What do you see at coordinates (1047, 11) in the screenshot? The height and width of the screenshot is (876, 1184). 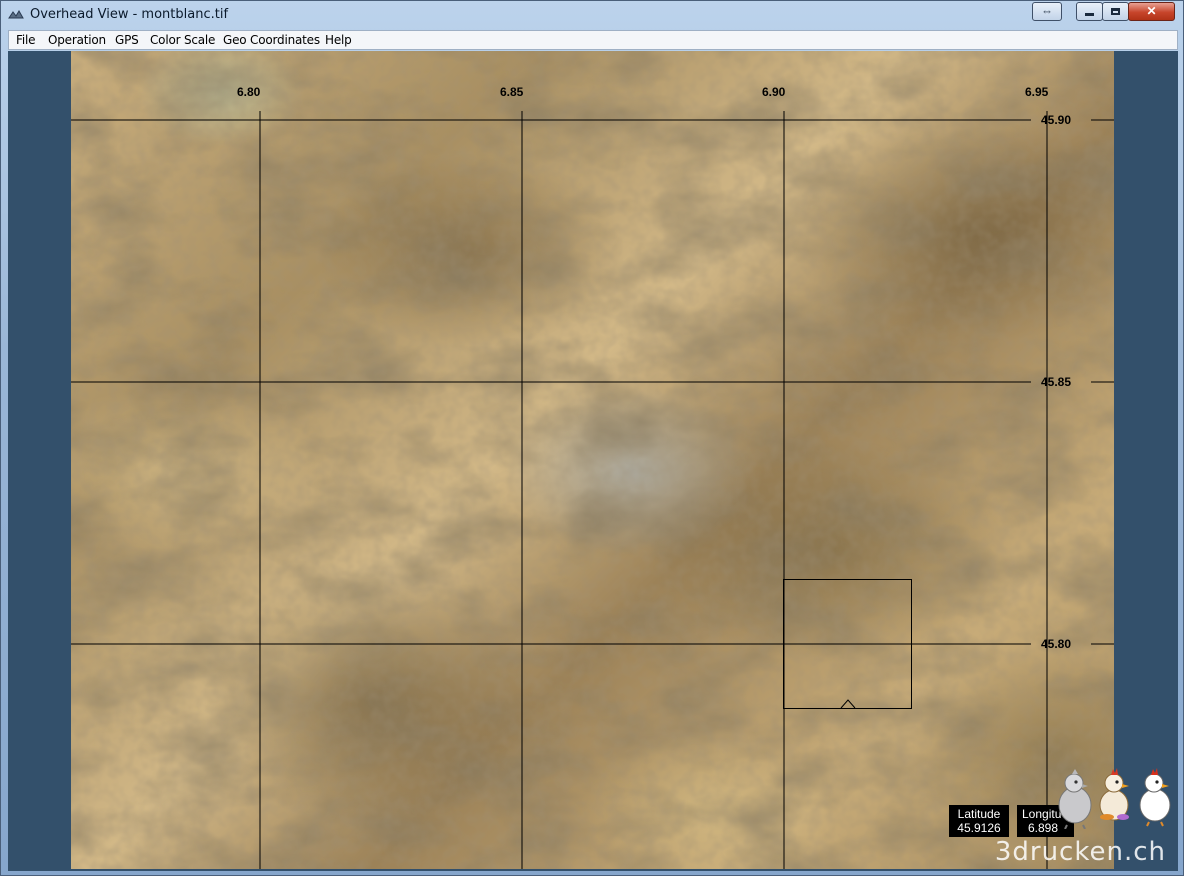 I see `restore-size-button: ⇔` at bounding box center [1047, 11].